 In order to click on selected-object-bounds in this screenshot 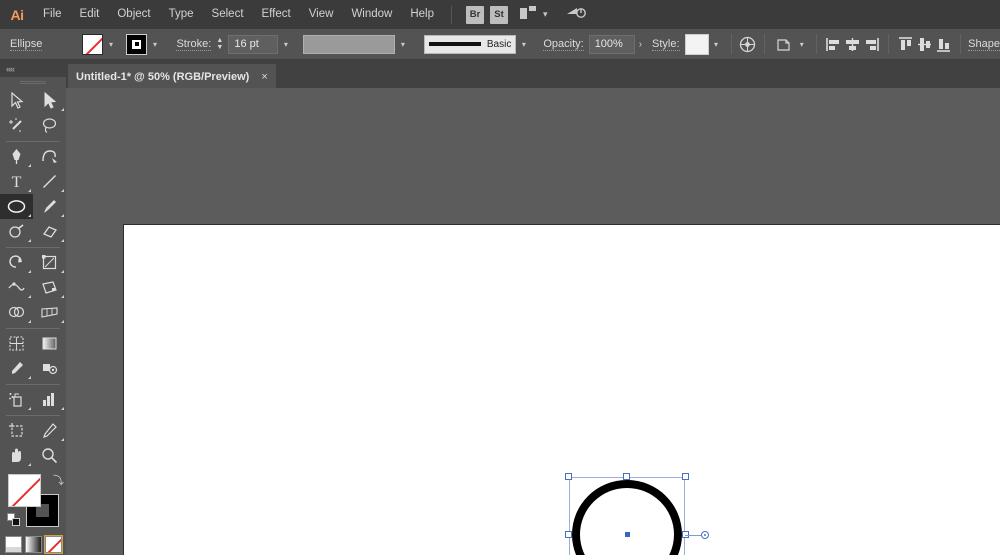, I will do `click(637, 514)`.